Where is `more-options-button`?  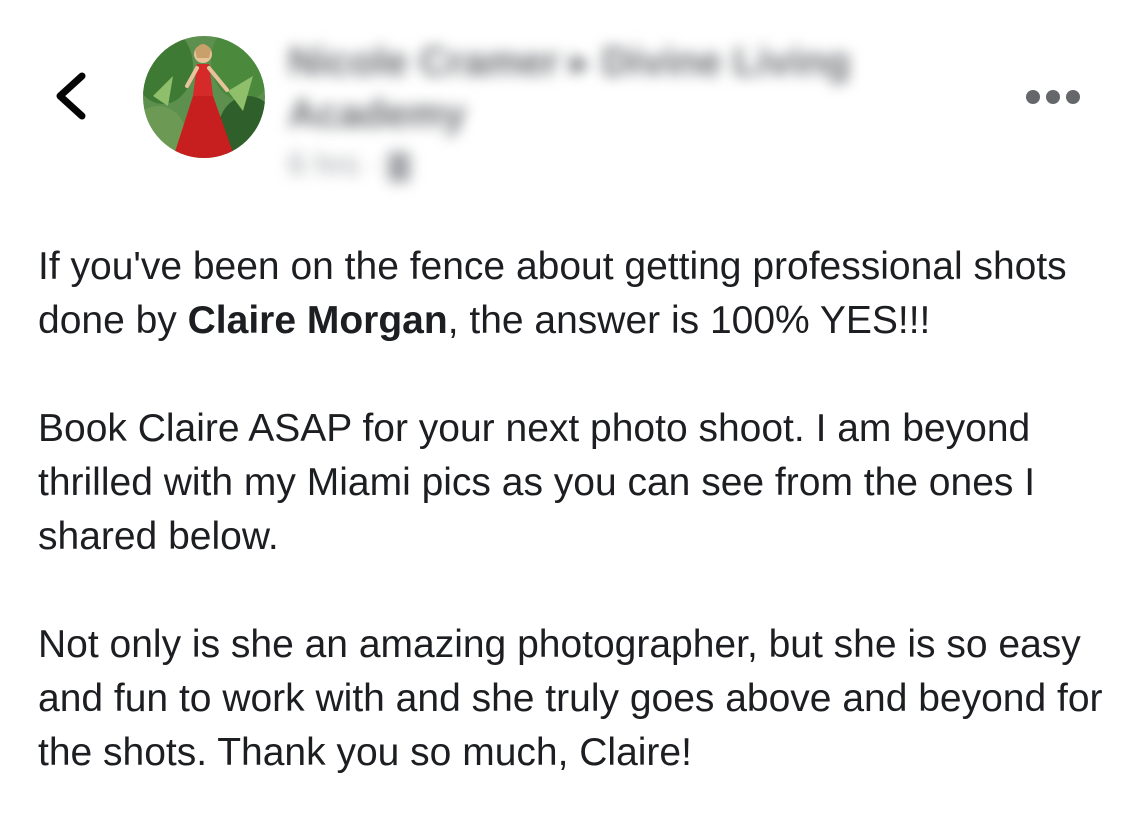 more-options-button is located at coordinates (1053, 97).